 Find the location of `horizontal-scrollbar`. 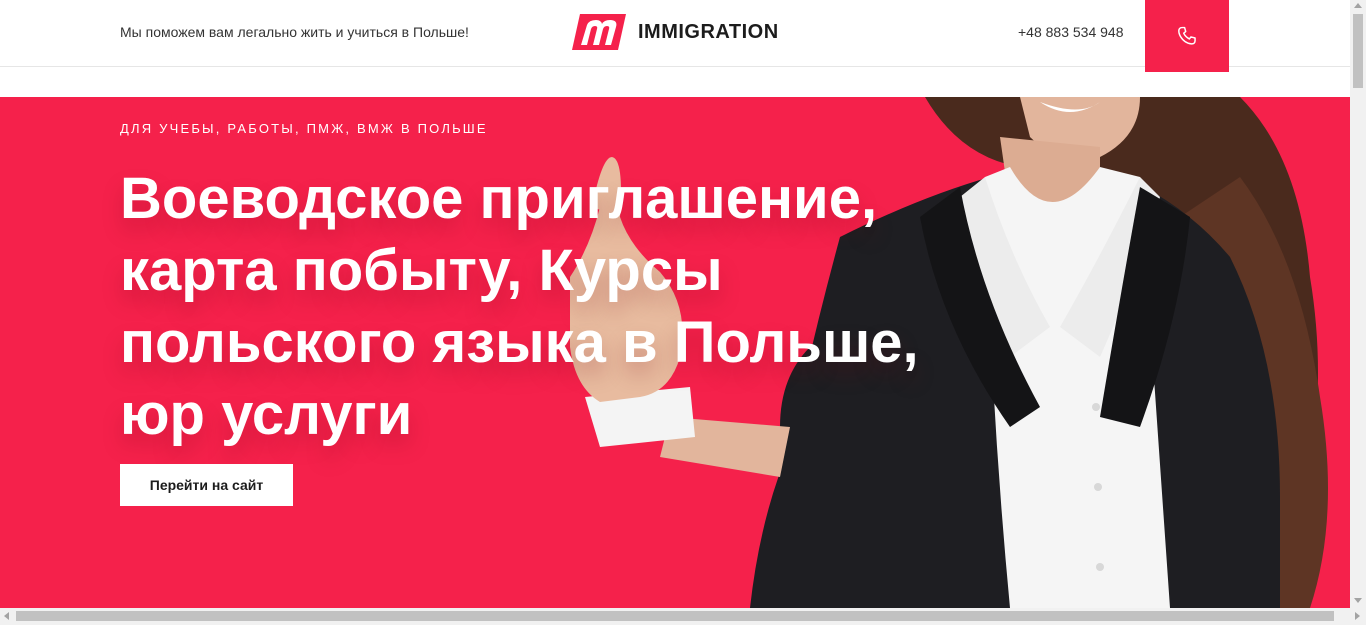

horizontal-scrollbar is located at coordinates (683, 616).